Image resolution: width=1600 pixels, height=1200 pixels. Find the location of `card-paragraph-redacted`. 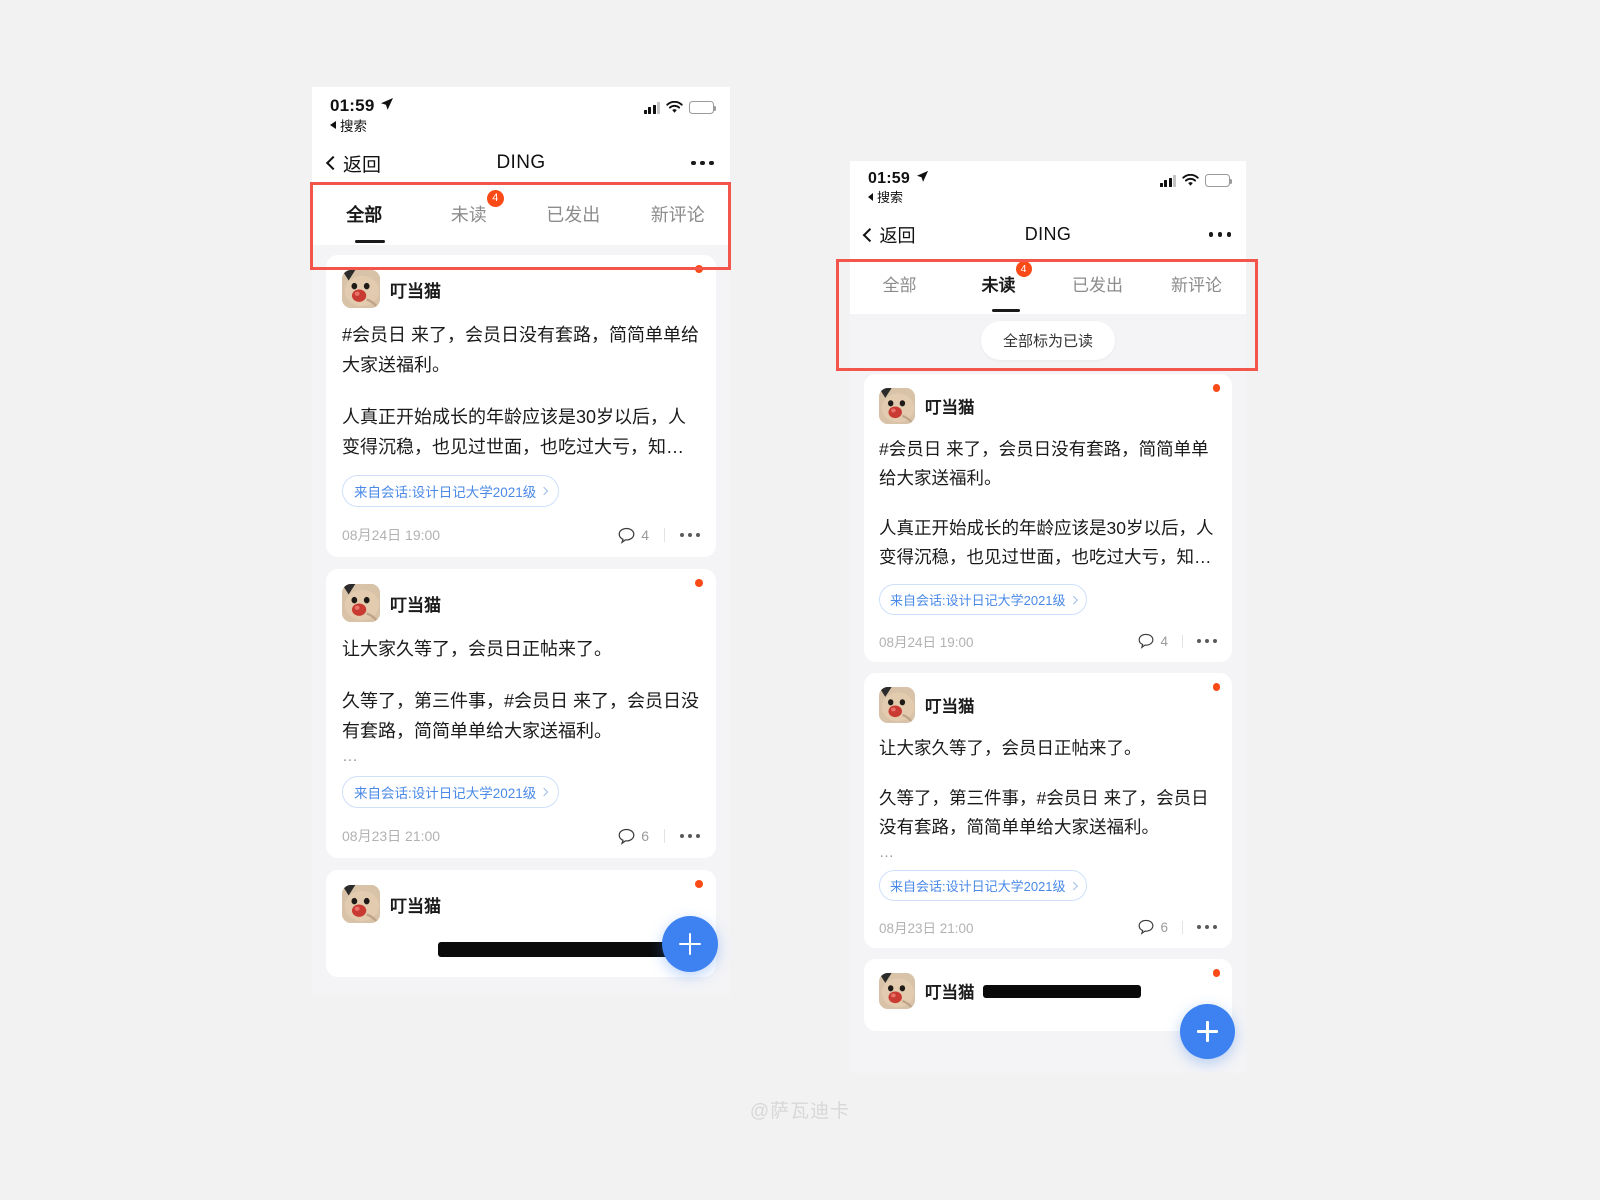

card-paragraph-redacted is located at coordinates (521, 950).